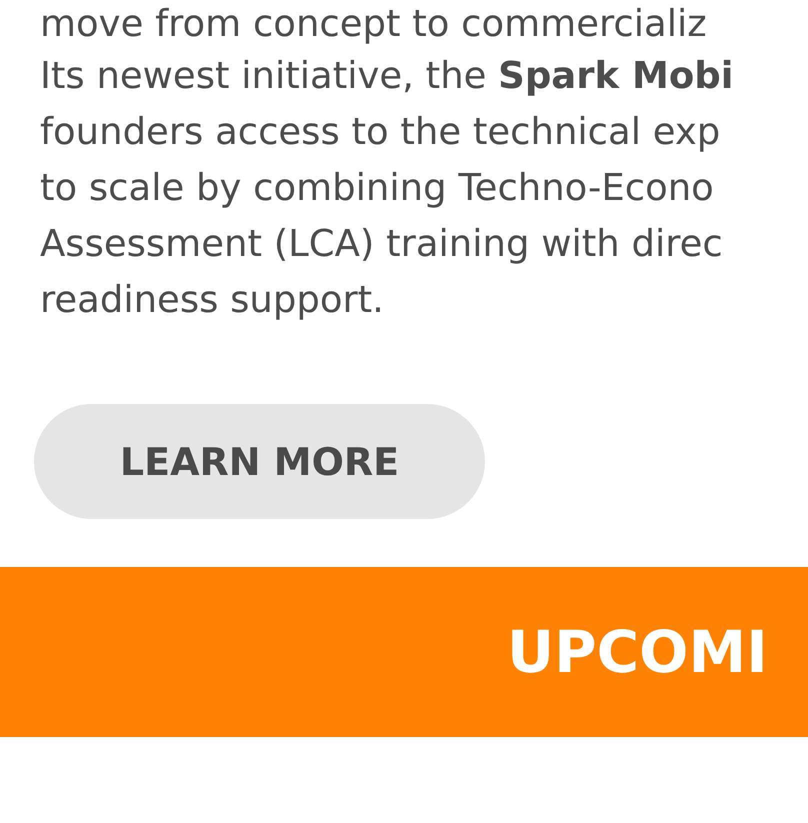  I want to click on section-heading: UPCOMI, so click(637, 652).